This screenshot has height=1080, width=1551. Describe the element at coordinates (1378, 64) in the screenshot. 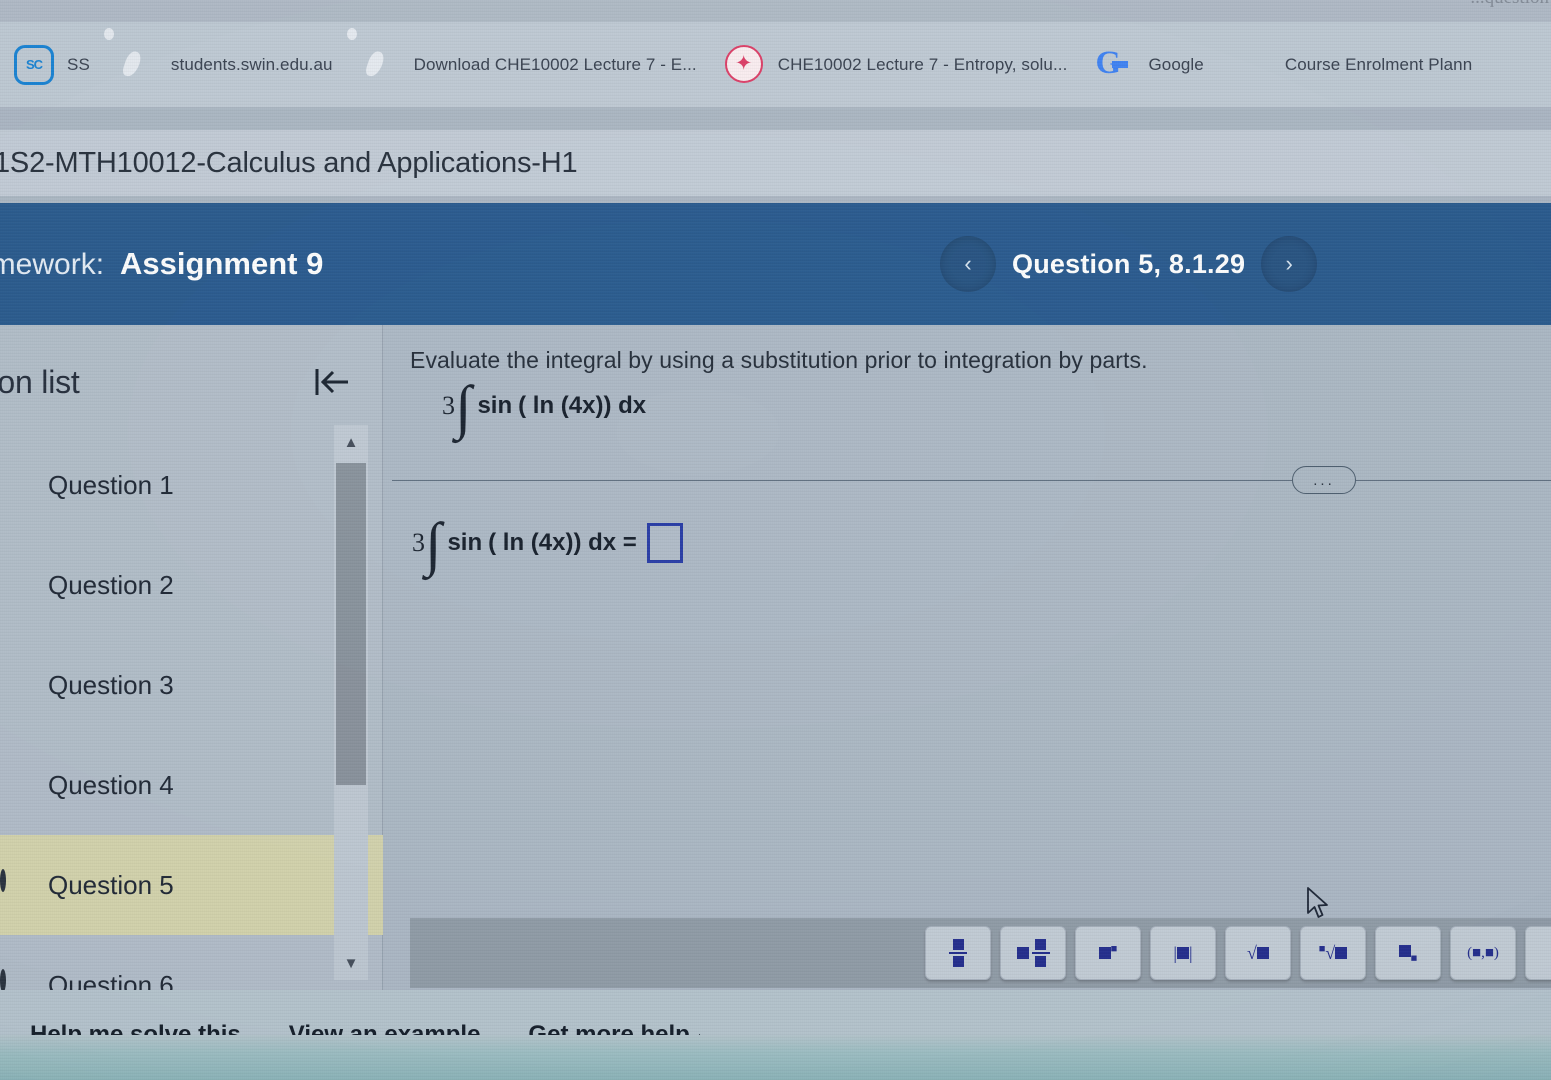

I see `bookmark-label: Course Enrolment Plann` at that location.